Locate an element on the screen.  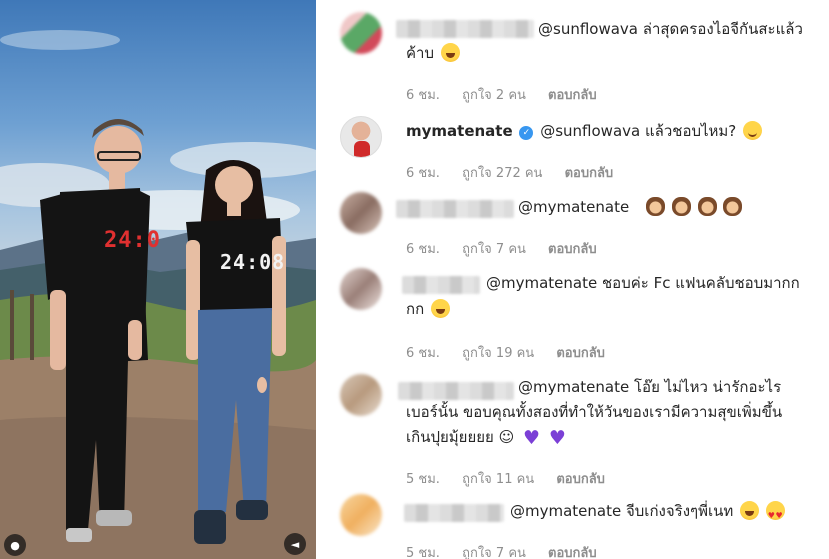
comment-meta: 6 ชม. ถูกใจ 2 คน ตอบกลับ is located at coordinates (510, 94).